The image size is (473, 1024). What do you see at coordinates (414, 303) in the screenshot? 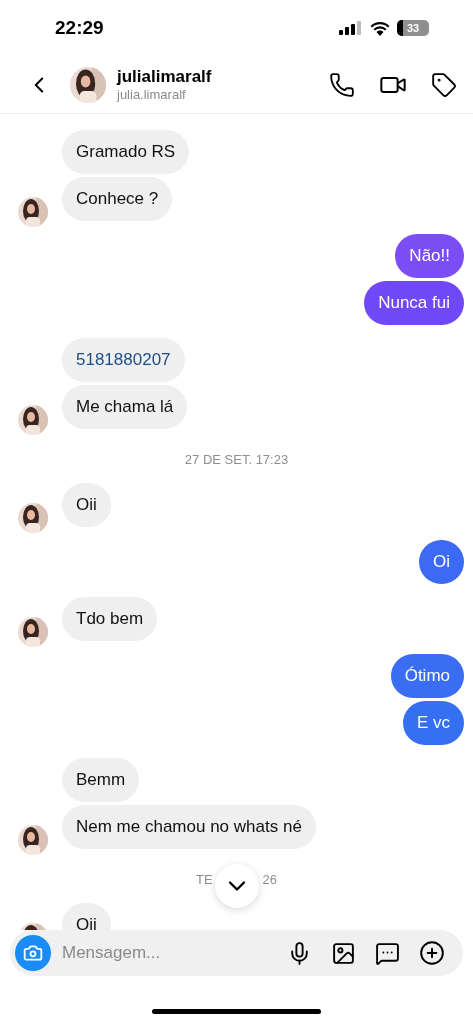
I see `sent-message: Nunca fui` at bounding box center [414, 303].